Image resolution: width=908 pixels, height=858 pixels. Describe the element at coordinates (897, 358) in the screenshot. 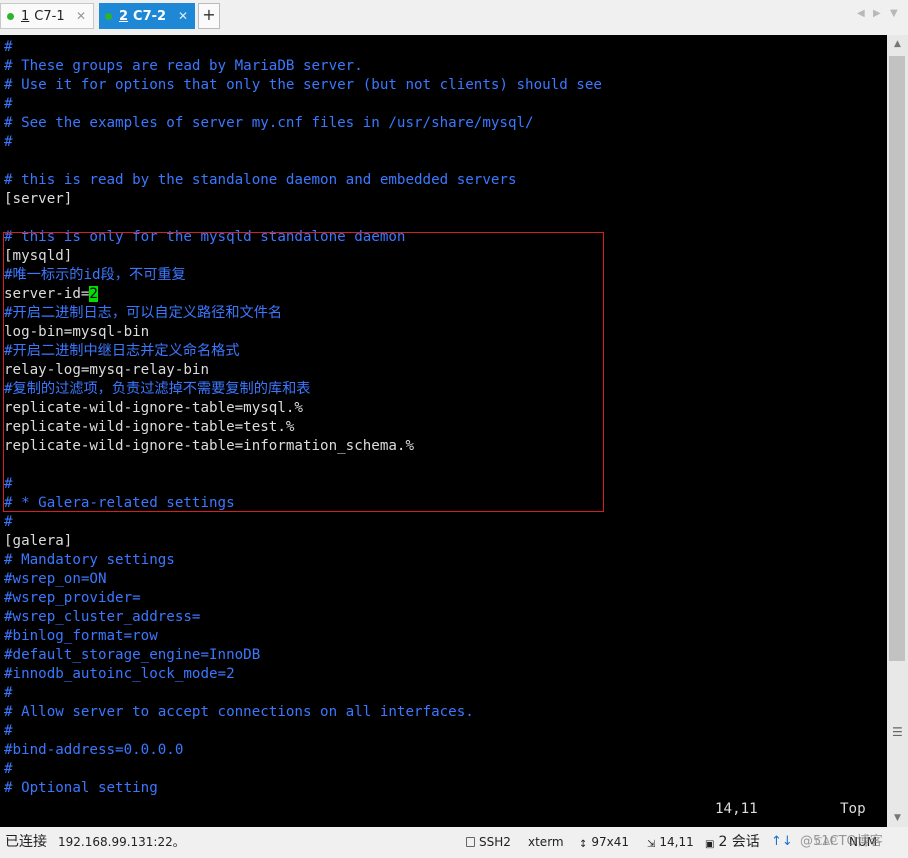

I see `scrollbar-thumb` at that location.